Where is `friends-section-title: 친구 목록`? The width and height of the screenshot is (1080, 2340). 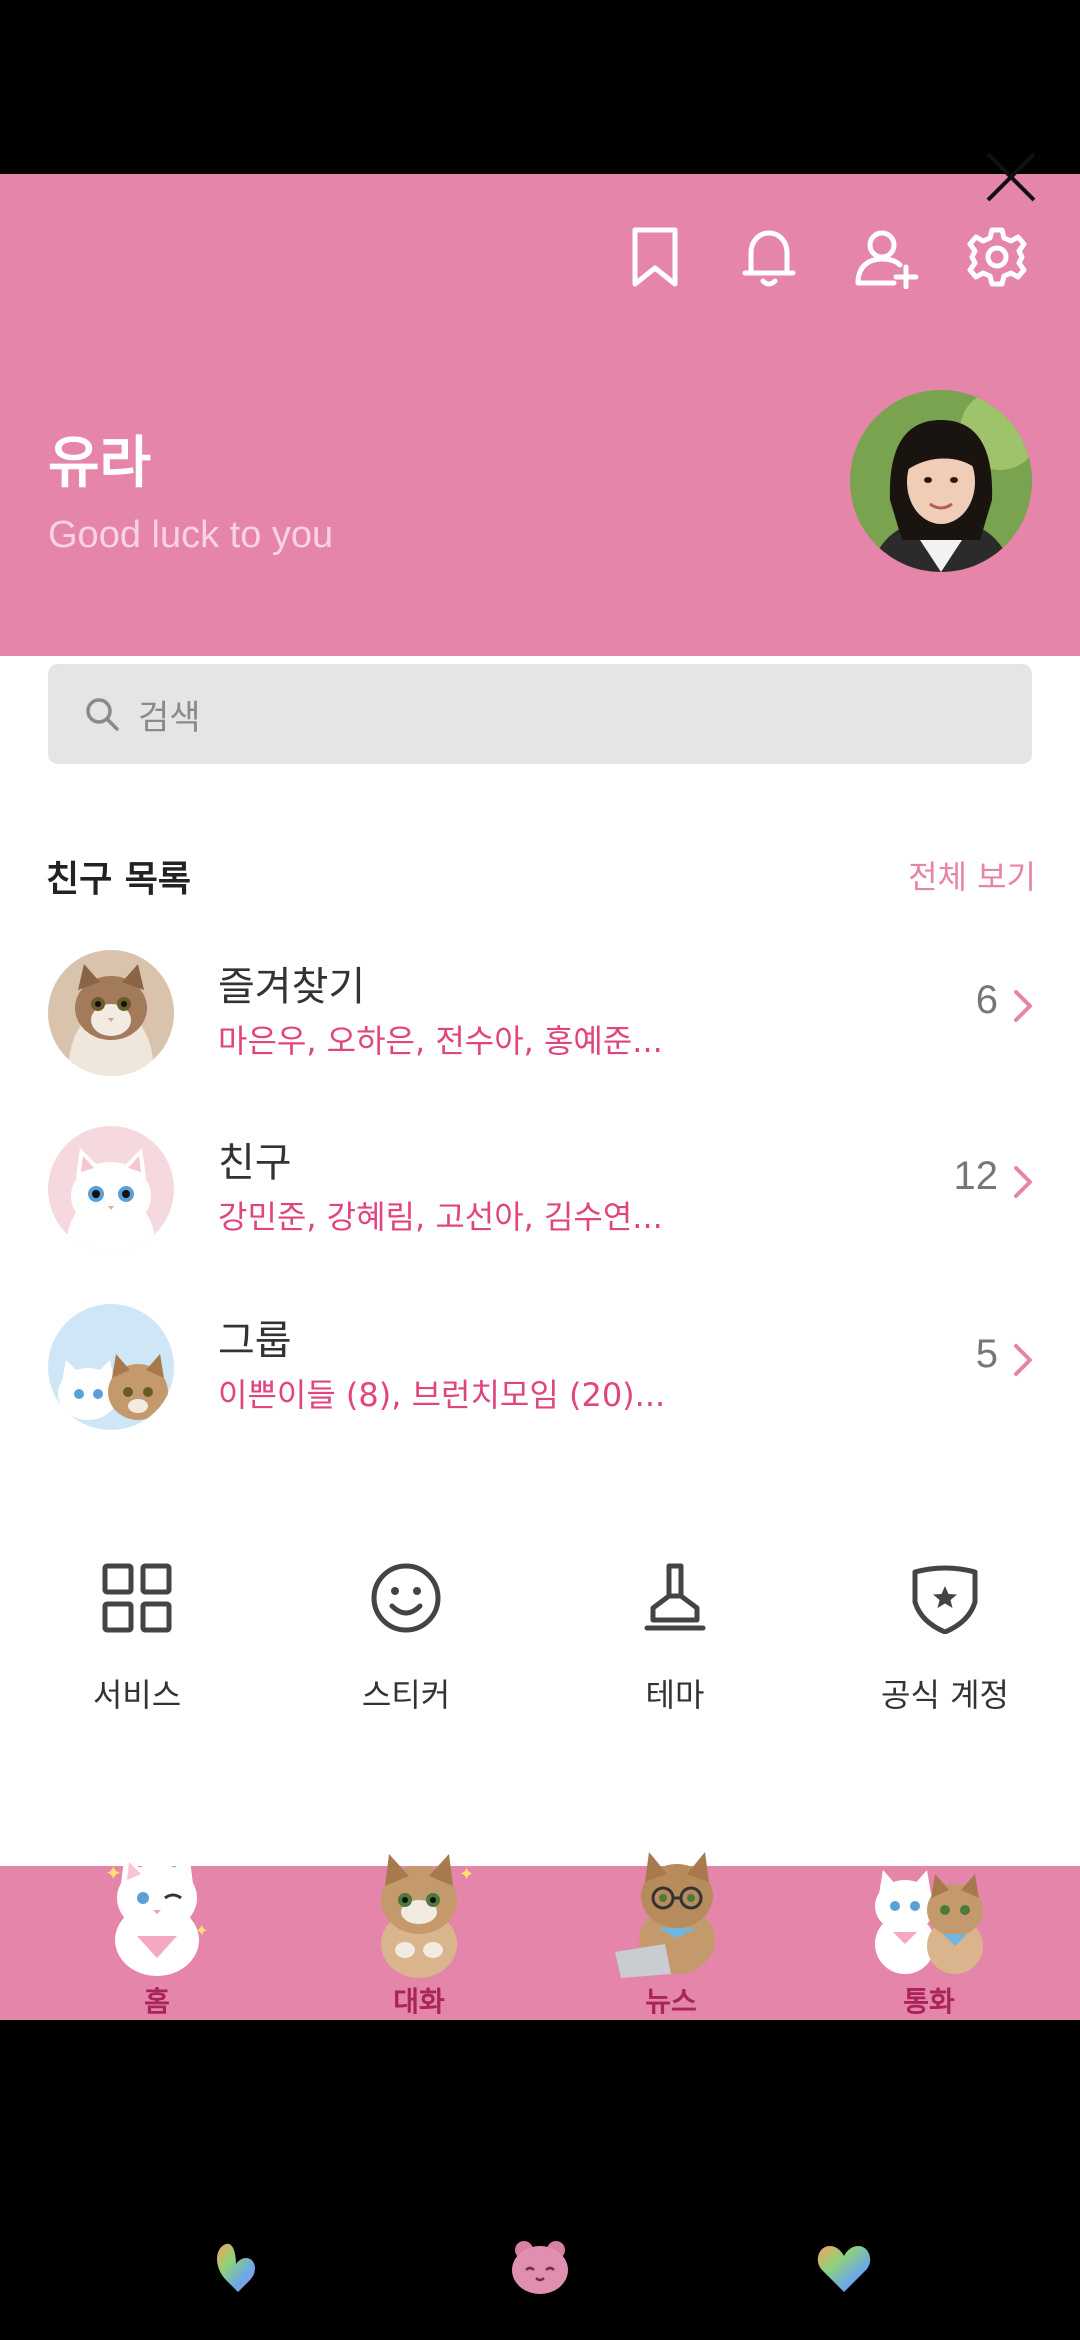
friends-section-title: 친구 목록 is located at coordinates (119, 879).